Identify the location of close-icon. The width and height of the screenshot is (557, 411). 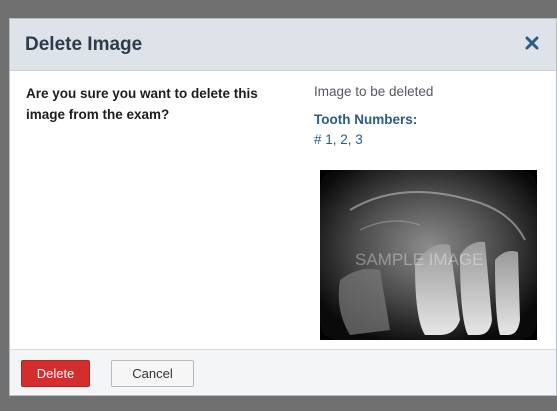
(532, 43).